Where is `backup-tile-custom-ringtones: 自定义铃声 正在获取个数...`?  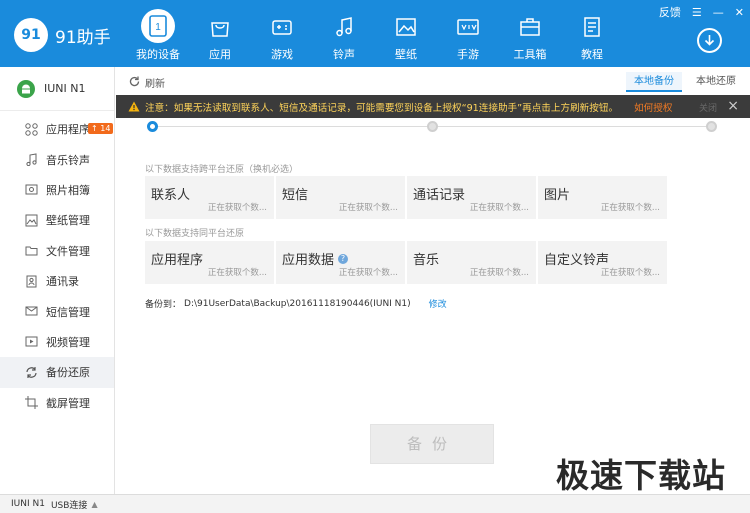
backup-tile-custom-ringtones: 自定义铃声 正在获取个数... is located at coordinates (602, 262).